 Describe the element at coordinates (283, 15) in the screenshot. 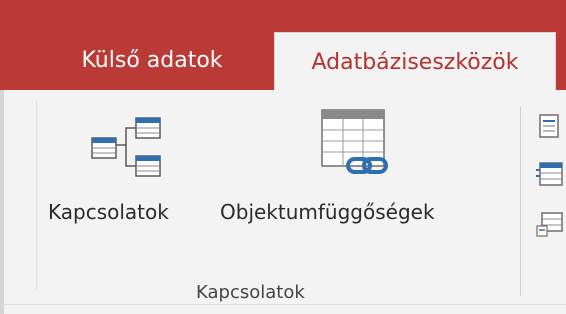

I see `title-bar-strip` at that location.